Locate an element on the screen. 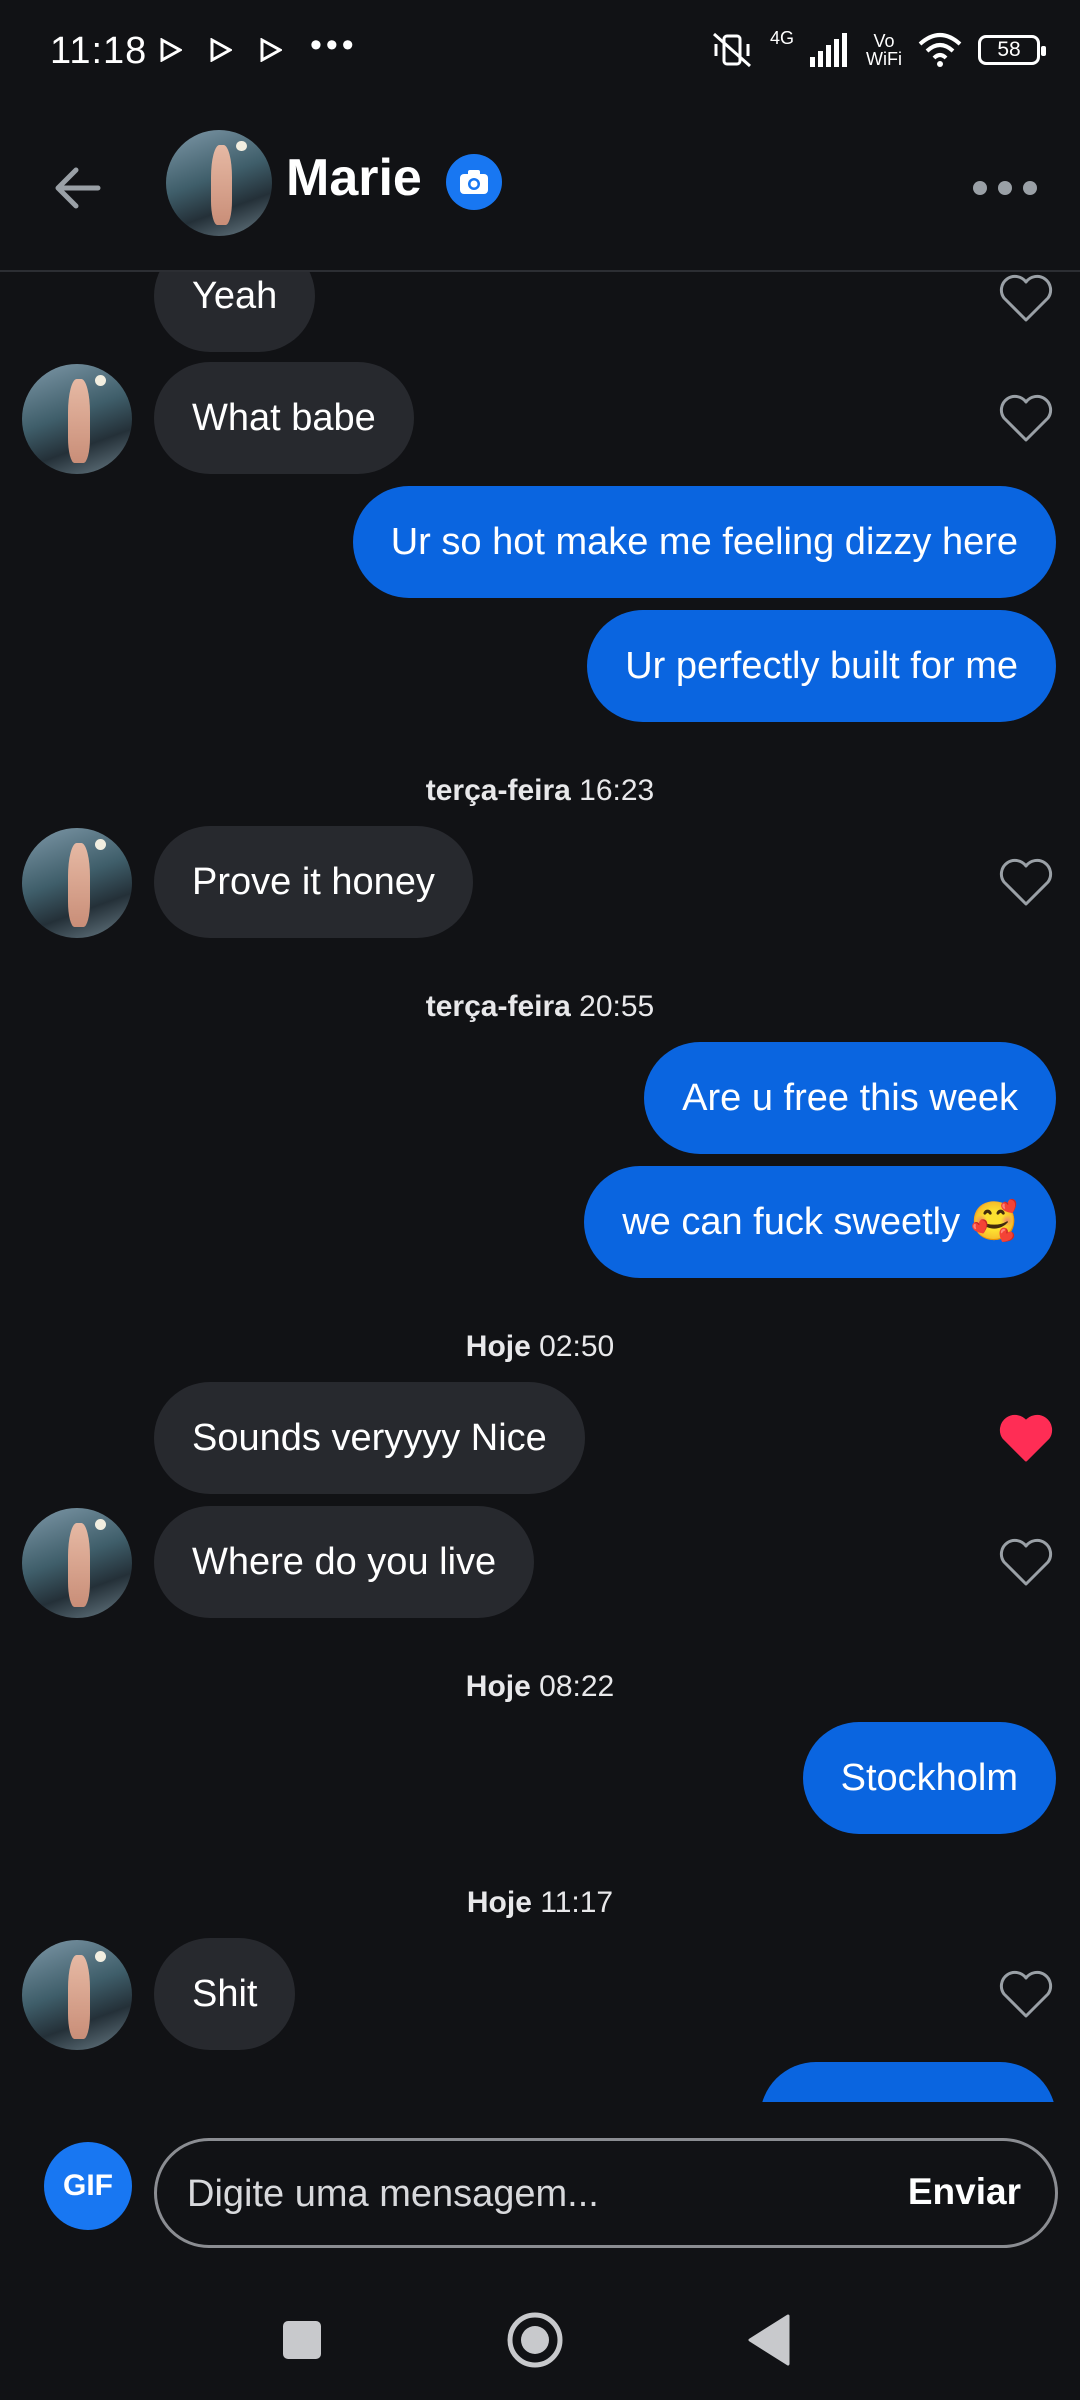  chat-header: Marie is located at coordinates (540, 191).